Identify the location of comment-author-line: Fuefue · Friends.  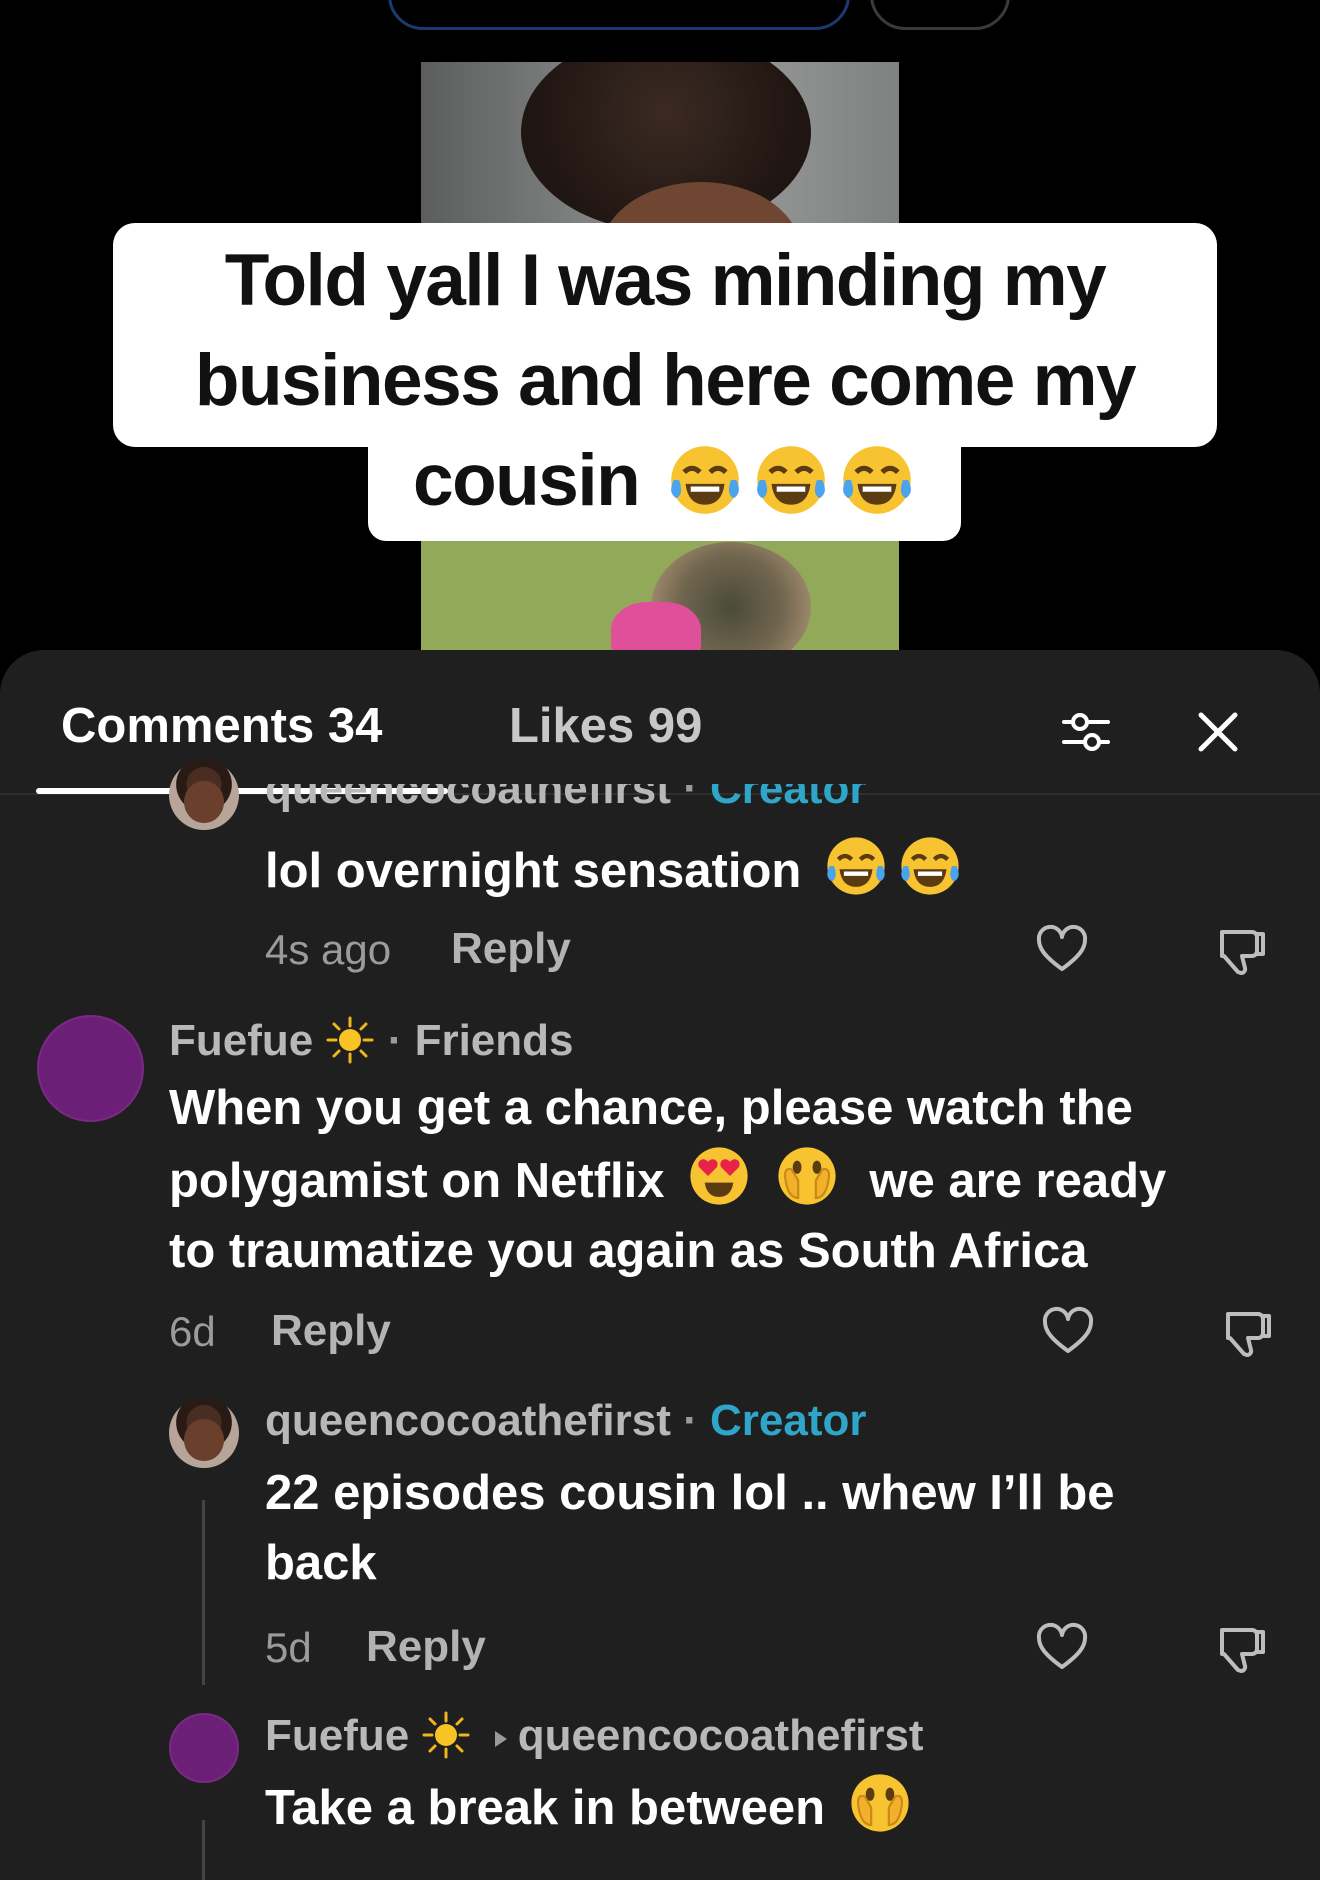
(371, 1040).